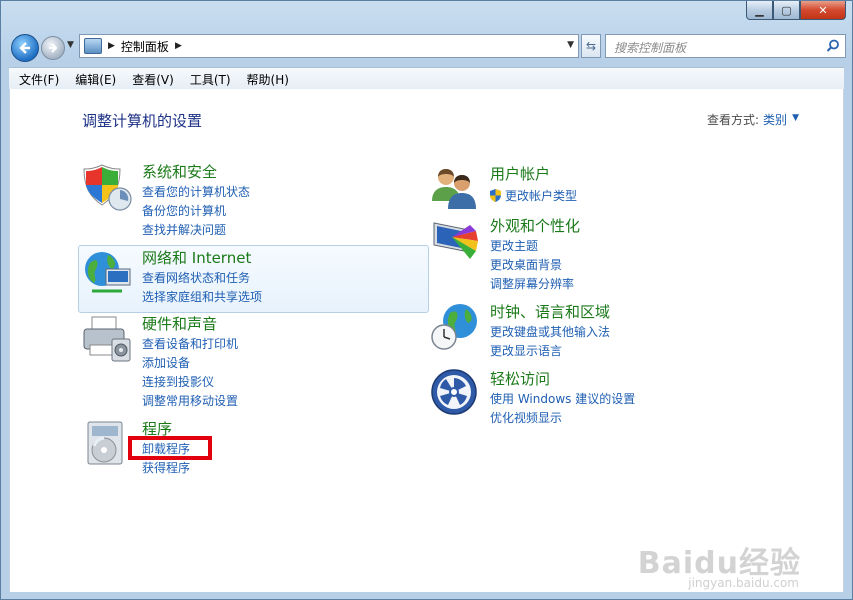  What do you see at coordinates (108, 272) in the screenshot?
I see `network-globe-icon` at bounding box center [108, 272].